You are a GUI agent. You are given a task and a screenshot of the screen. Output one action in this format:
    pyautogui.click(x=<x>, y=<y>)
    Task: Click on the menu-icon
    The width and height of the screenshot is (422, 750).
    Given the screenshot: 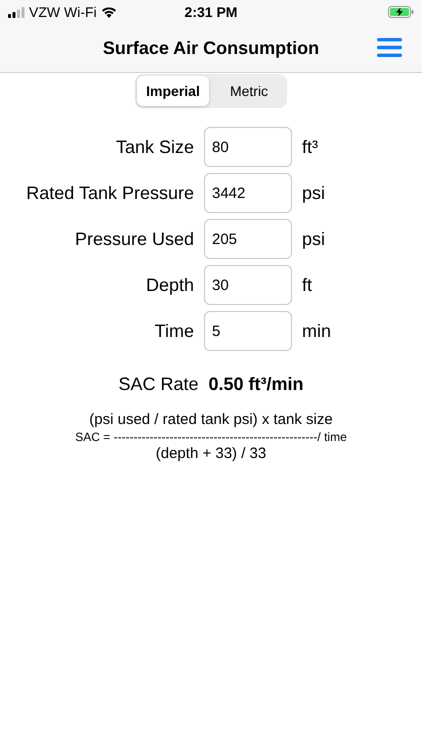 What is the action you would take?
    pyautogui.click(x=389, y=47)
    